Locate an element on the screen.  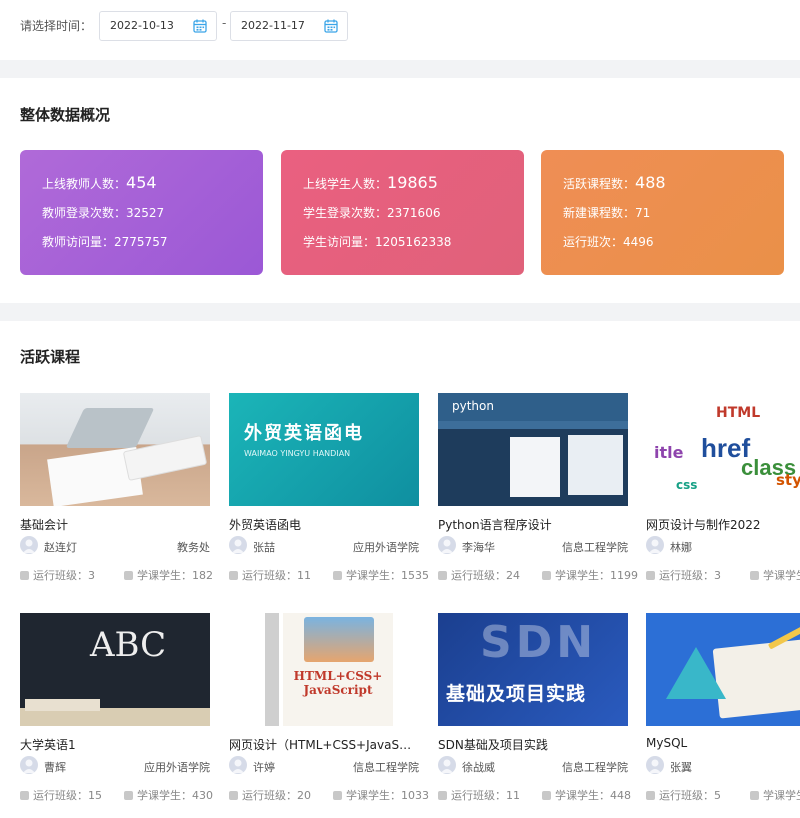
stat-card: 活跃课程数：488 新建课程数：71 运行班次：4496 is located at coordinates (662, 212).